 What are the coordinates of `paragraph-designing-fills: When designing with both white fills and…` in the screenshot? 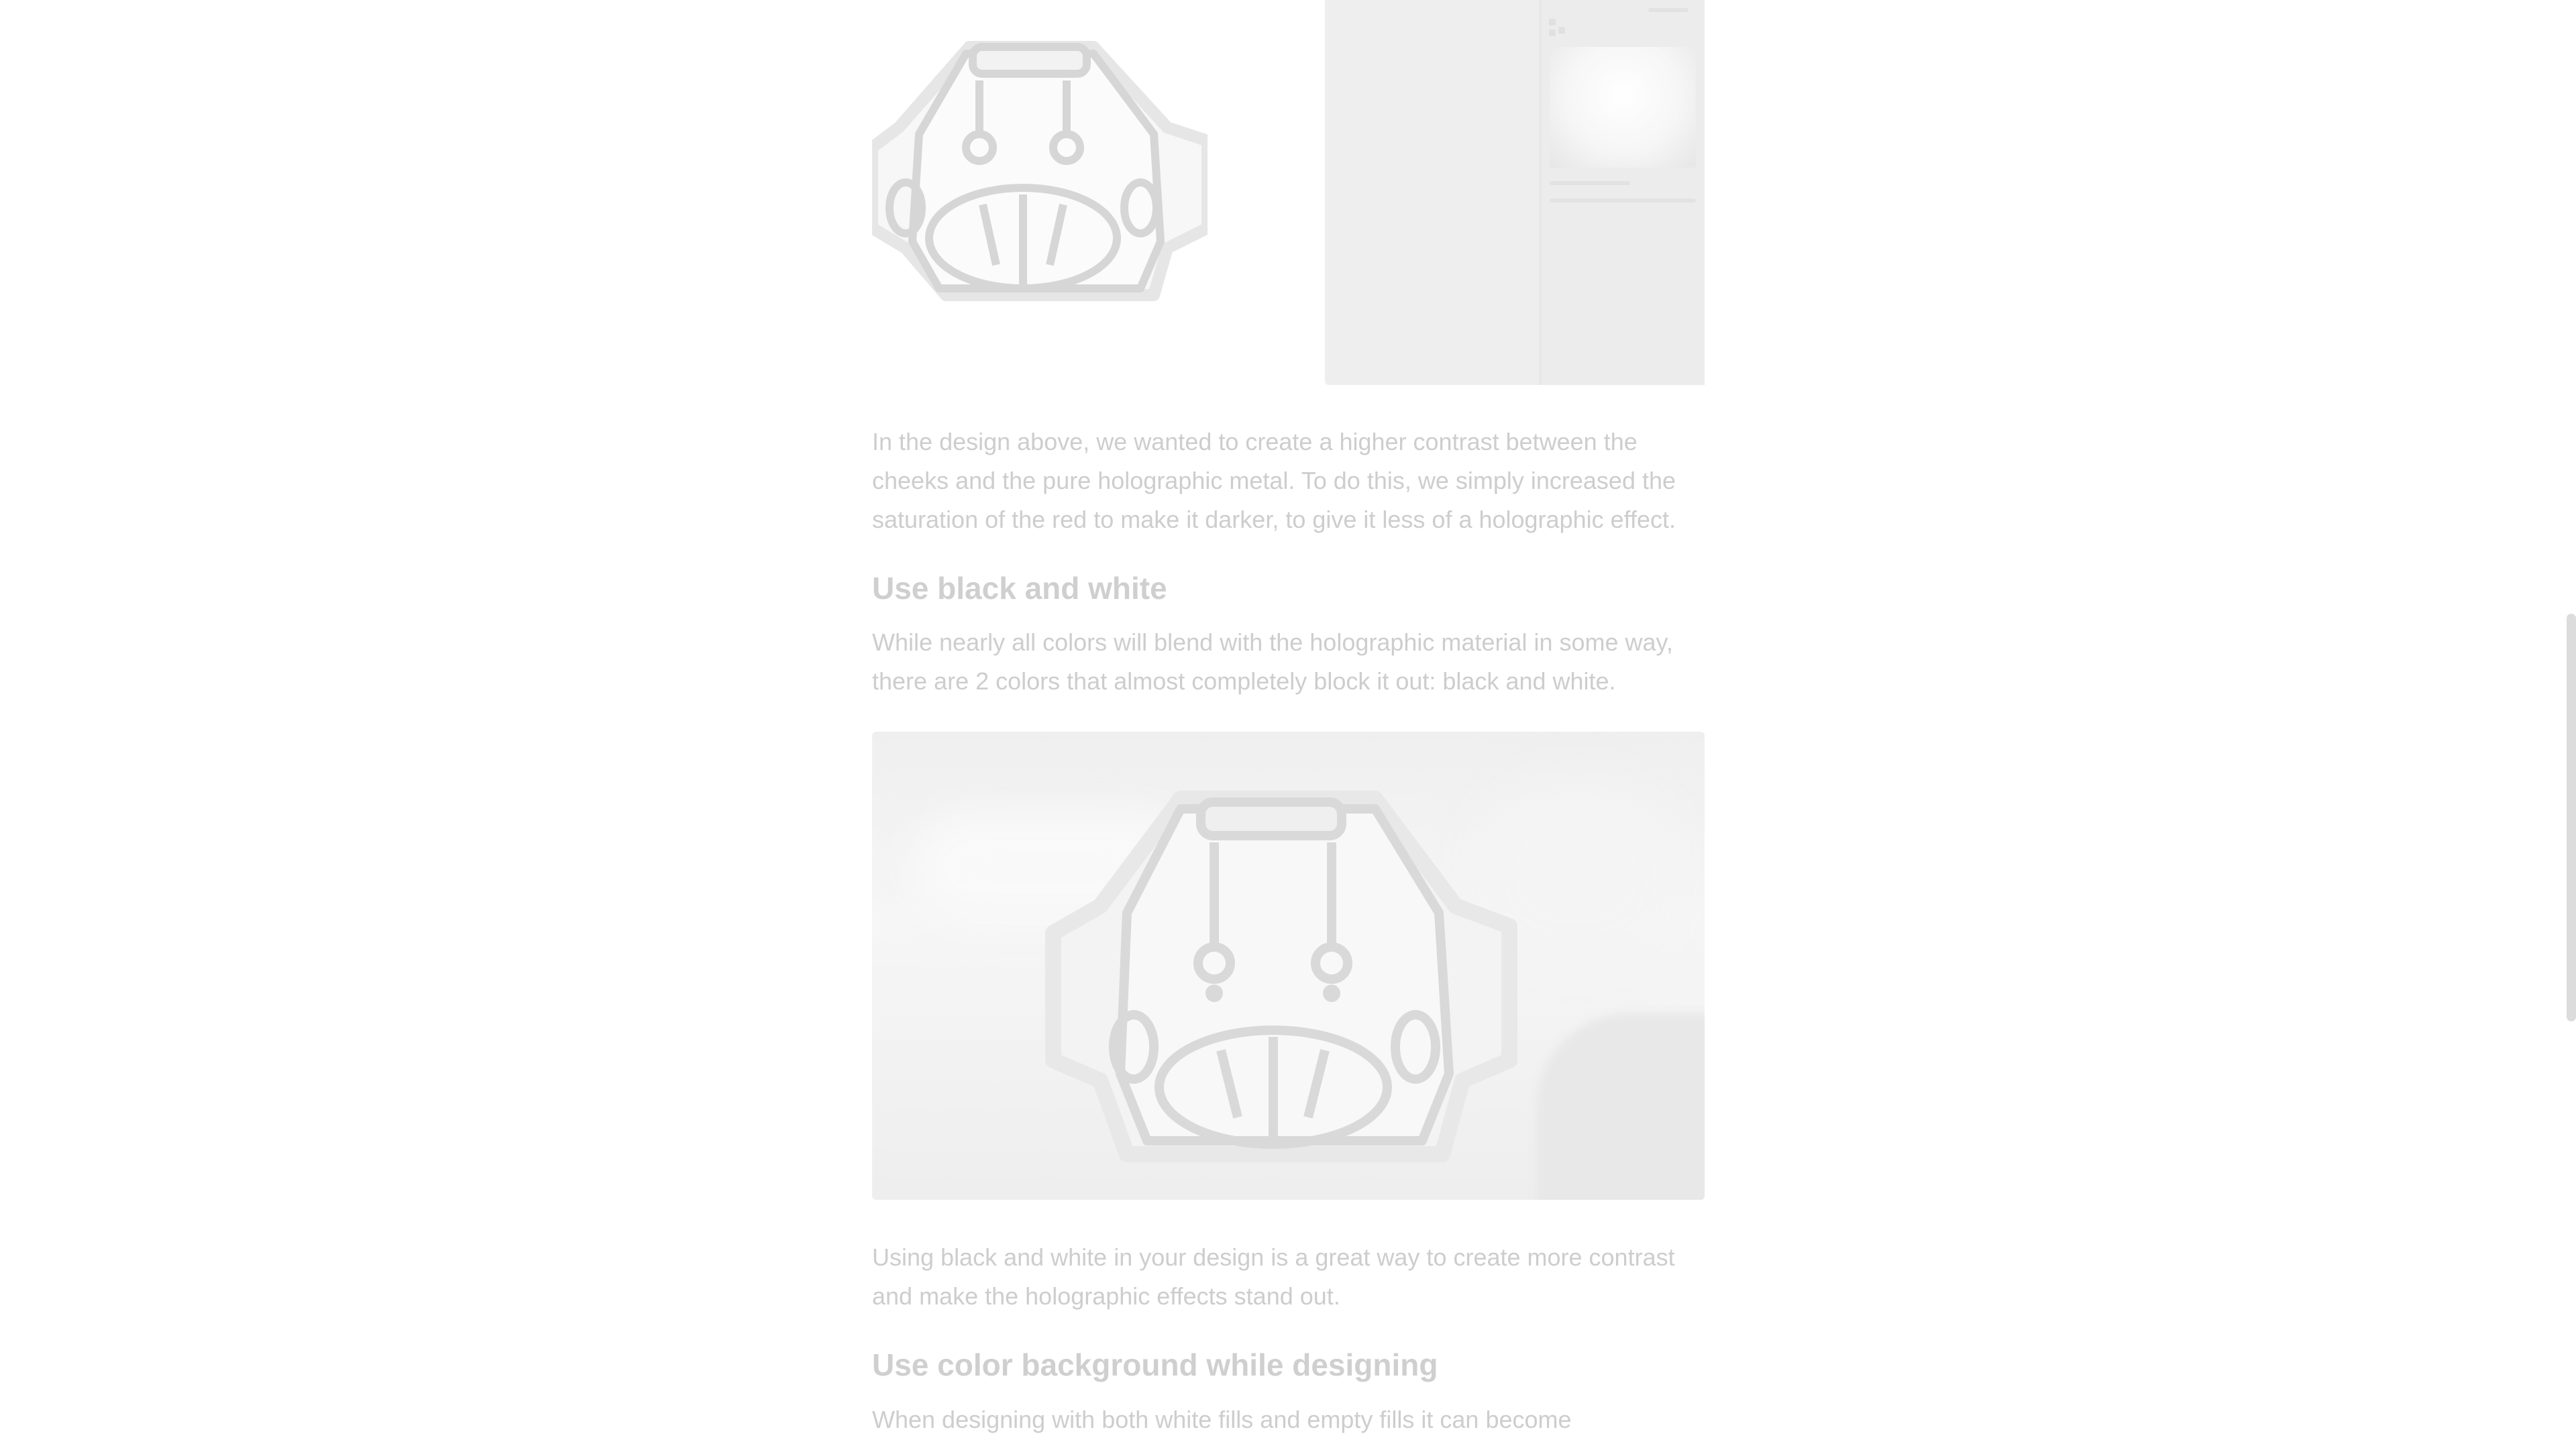 It's located at (1222, 1419).